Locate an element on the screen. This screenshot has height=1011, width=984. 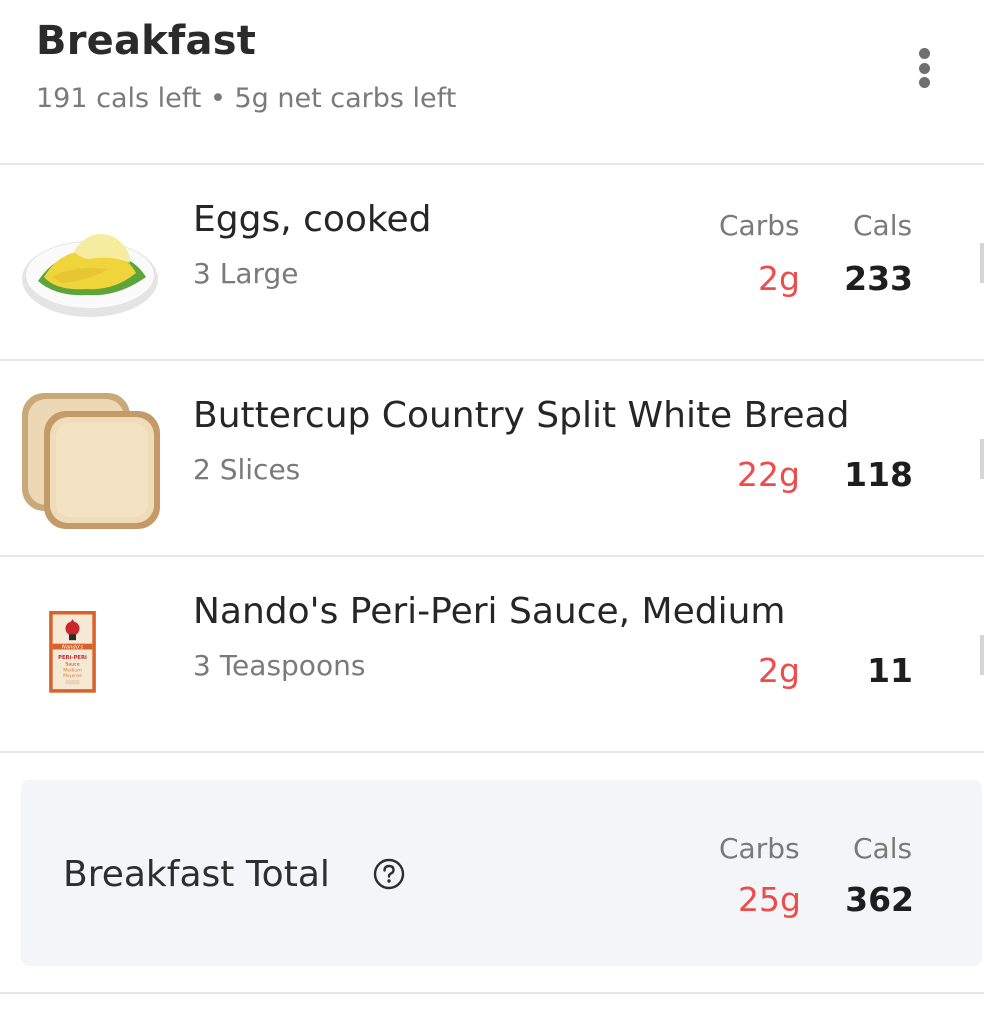
cals-value: 11 is located at coordinates (890, 670).